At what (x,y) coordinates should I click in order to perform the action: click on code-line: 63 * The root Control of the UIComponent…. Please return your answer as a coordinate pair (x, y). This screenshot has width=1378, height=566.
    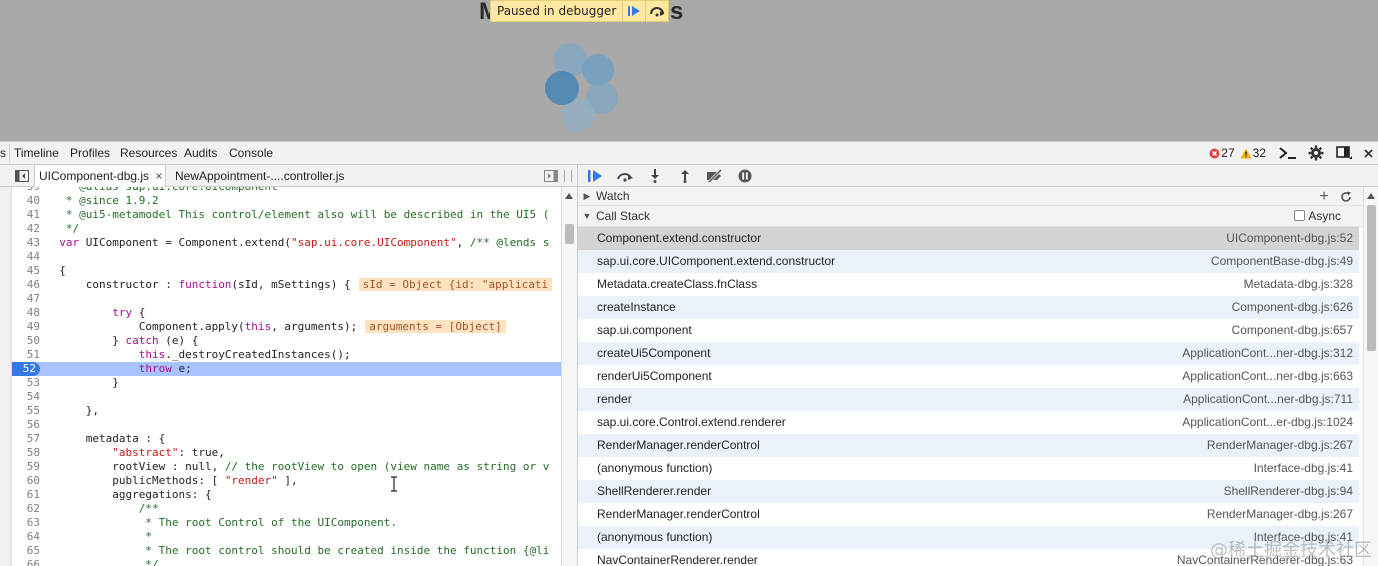
    Looking at the image, I should click on (286, 523).